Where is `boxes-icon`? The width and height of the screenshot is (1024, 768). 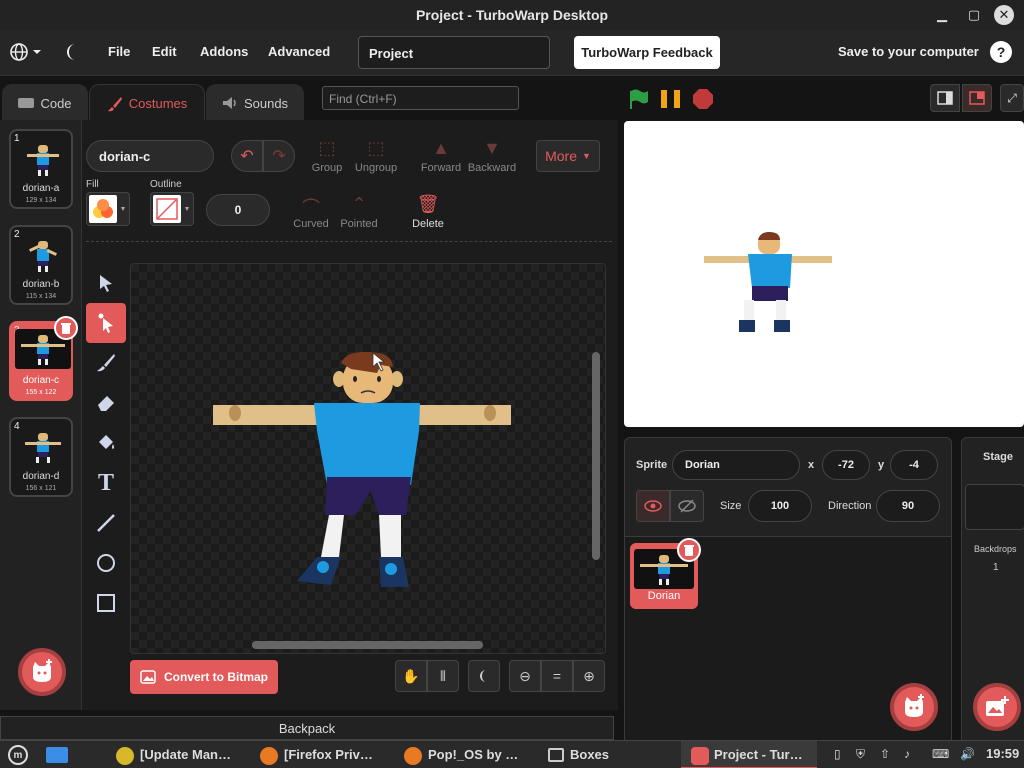
boxes-icon is located at coordinates (556, 755).